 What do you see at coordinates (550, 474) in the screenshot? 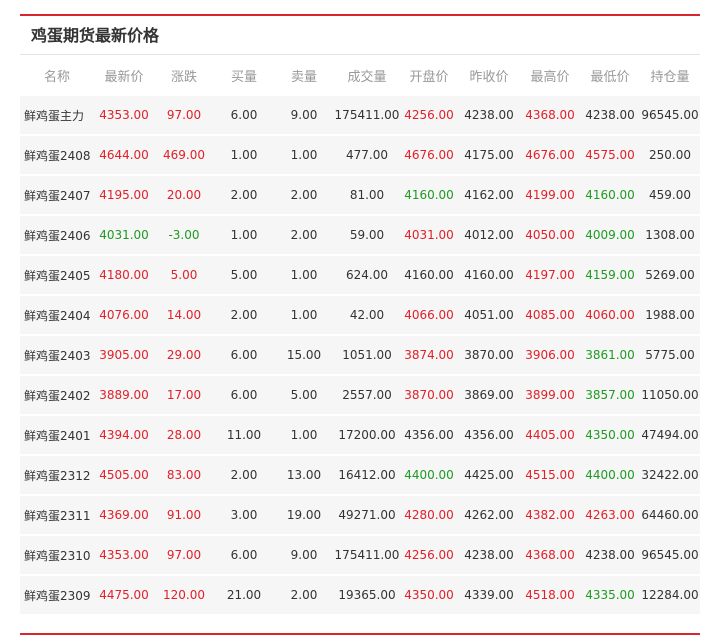
I see `cell-high: 4515.00` at bounding box center [550, 474].